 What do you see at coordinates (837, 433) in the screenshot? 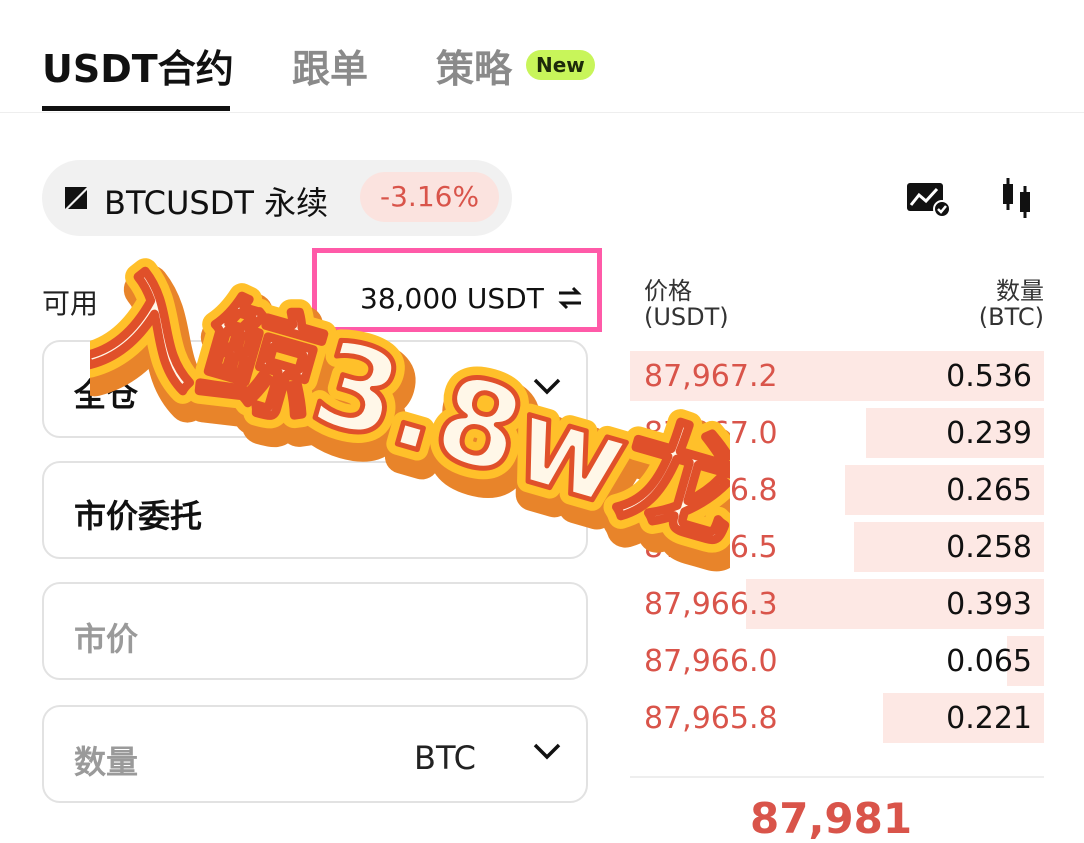
I see `orderbook-row: 87,967.0 0.239` at bounding box center [837, 433].